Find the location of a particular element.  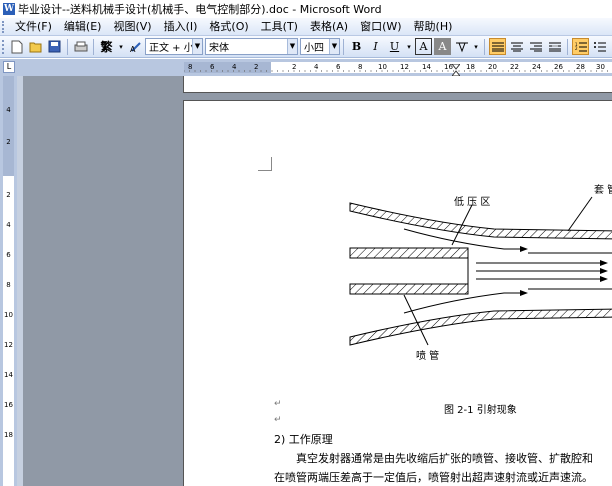

vertical-ruler: 4 2 2 4 6 8 10 12 14 16 18 is located at coordinates (8, 281).